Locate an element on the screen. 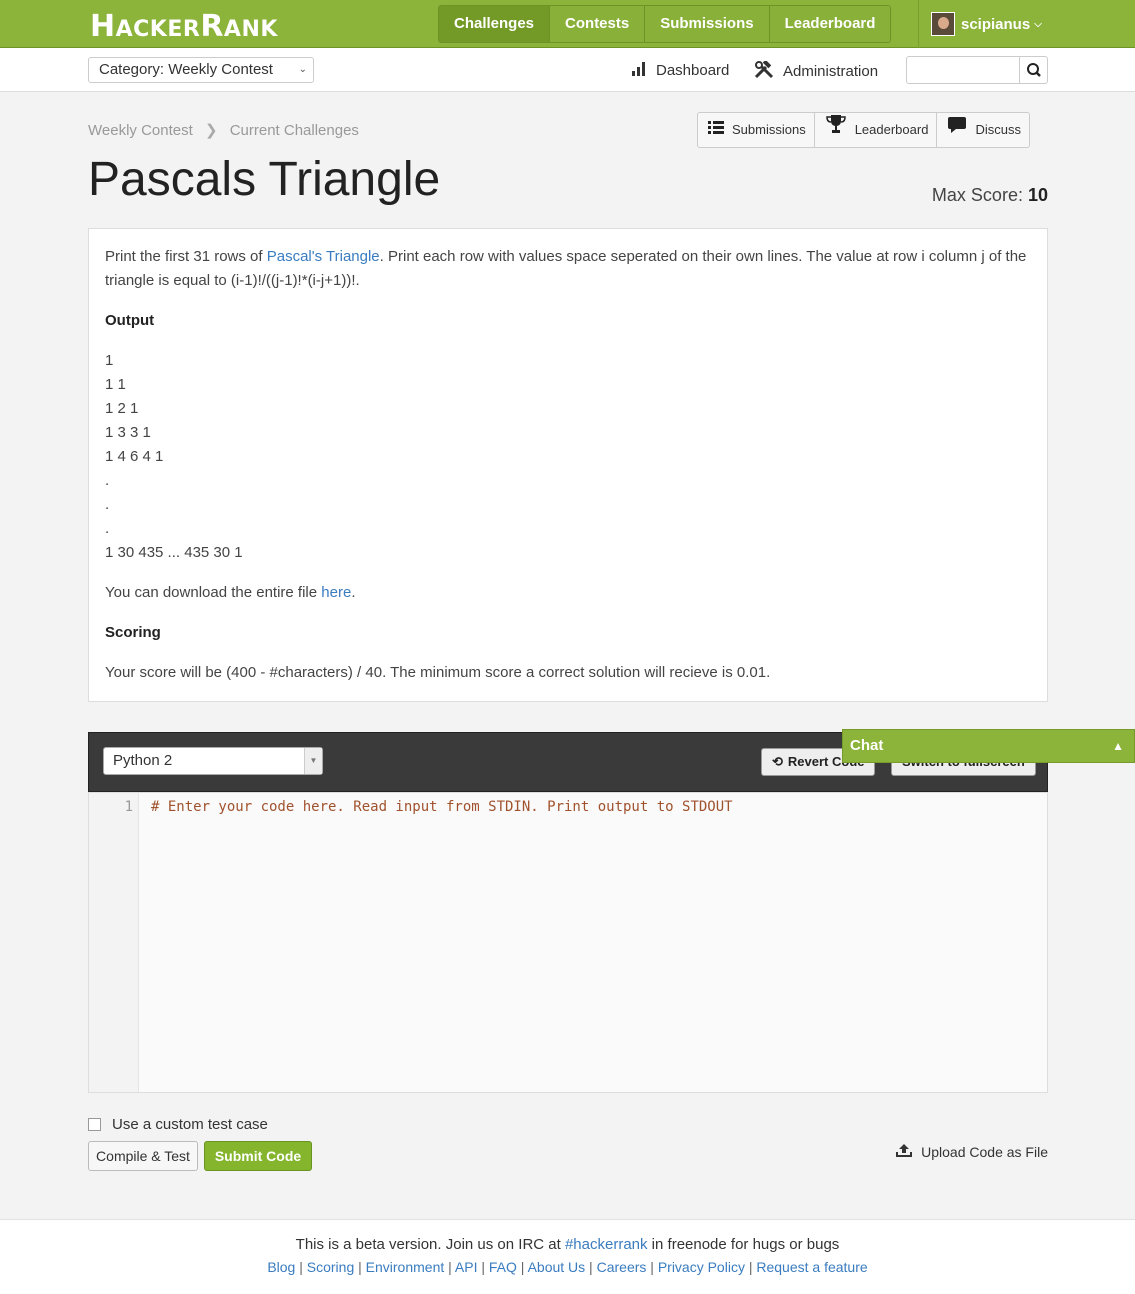  search-button is located at coordinates (1033, 70).